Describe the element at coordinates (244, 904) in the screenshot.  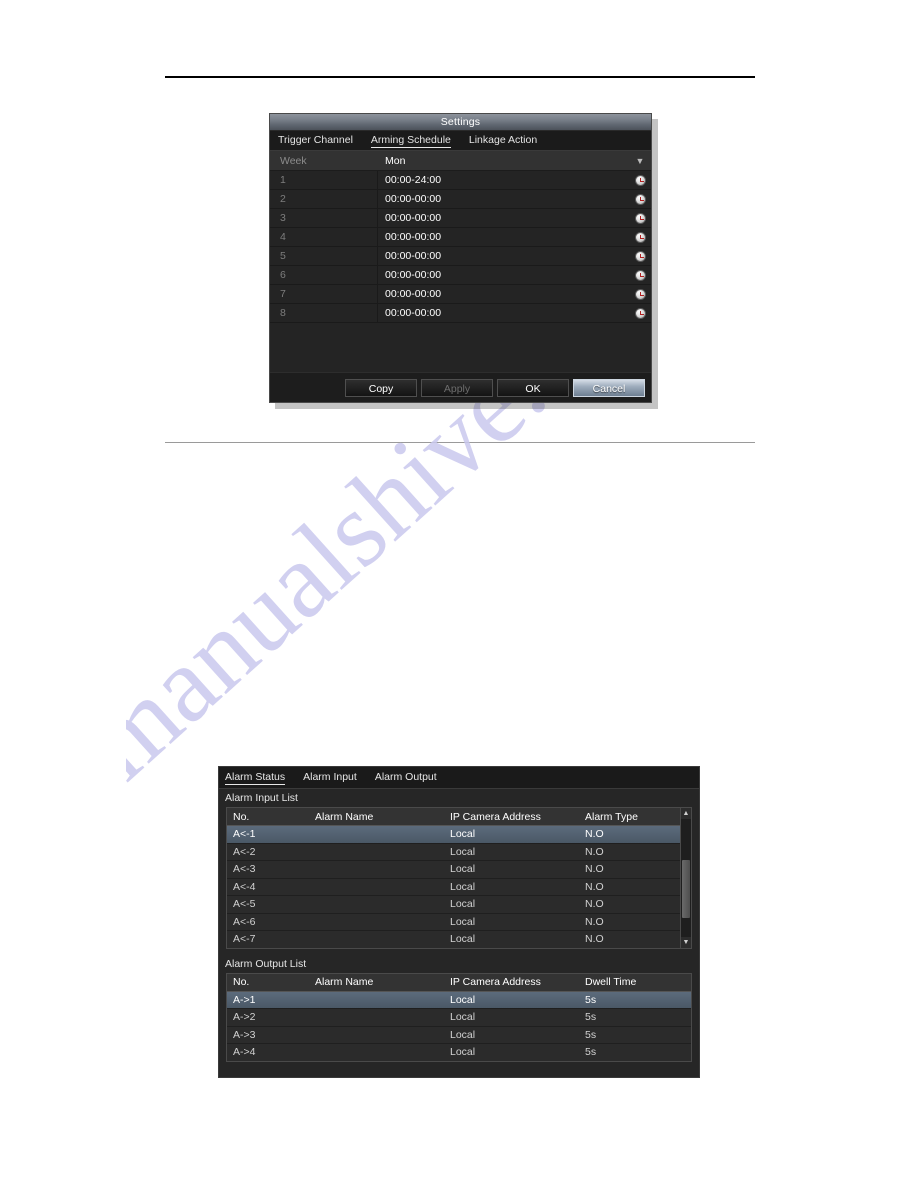
I see `row-no: A<-5` at that location.